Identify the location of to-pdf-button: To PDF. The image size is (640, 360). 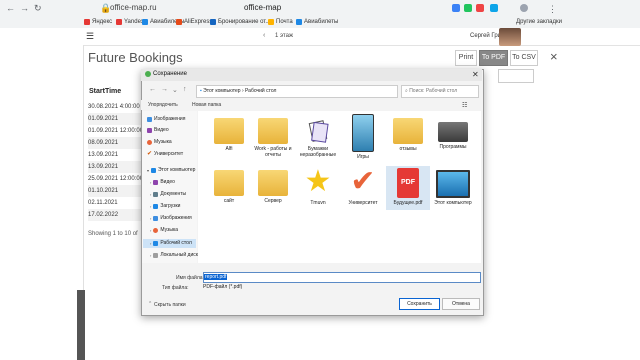
(493, 58).